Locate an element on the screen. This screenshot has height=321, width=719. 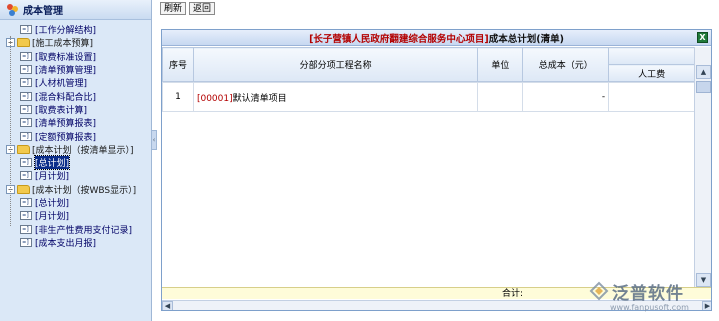
cell-unit is located at coordinates (500, 97).